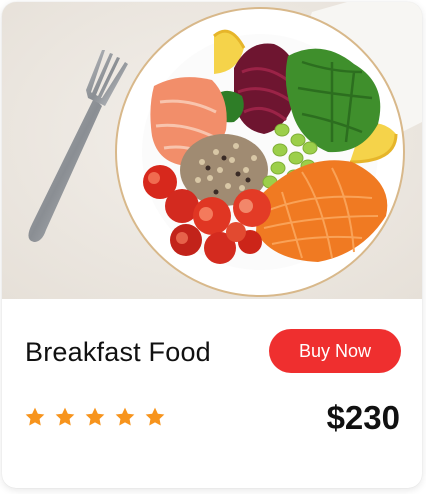 This screenshot has width=426, height=494. I want to click on product-title: Breakfast Food, so click(118, 352).